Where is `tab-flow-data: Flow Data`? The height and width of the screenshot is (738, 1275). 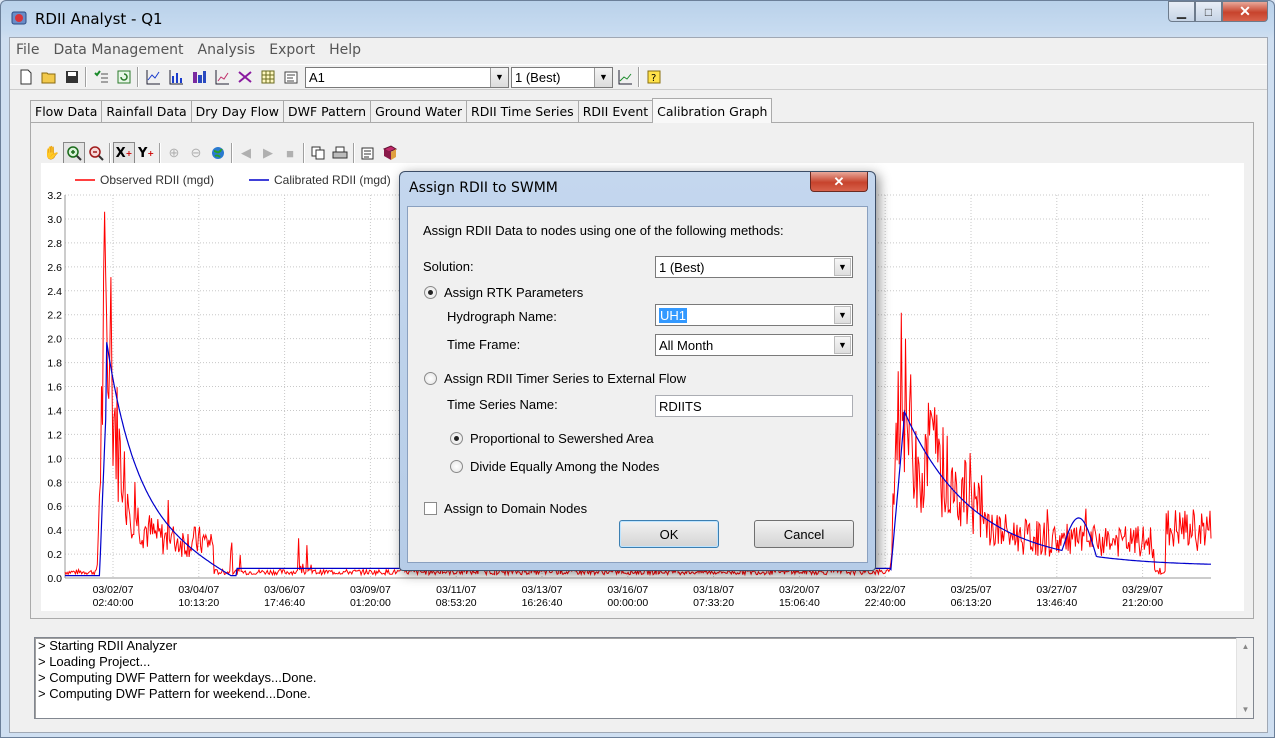
tab-flow-data: Flow Data is located at coordinates (66, 111).